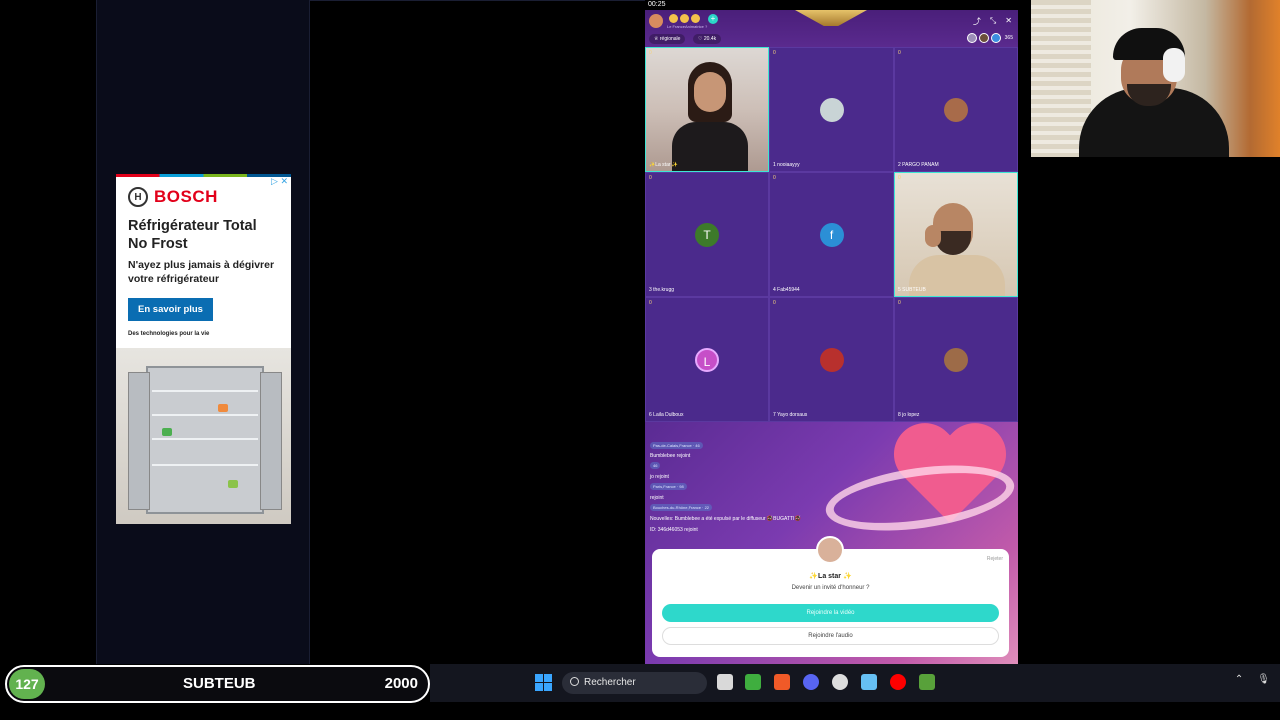 The width and height of the screenshot is (1280, 720). Describe the element at coordinates (927, 682) in the screenshot. I see `app-icon` at that location.